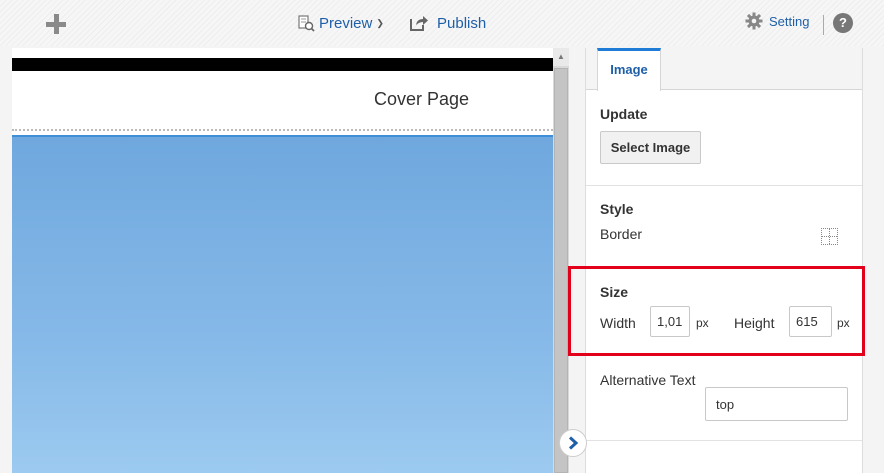 The width and height of the screenshot is (884, 473). Describe the element at coordinates (754, 323) in the screenshot. I see `height-label: Height` at that location.